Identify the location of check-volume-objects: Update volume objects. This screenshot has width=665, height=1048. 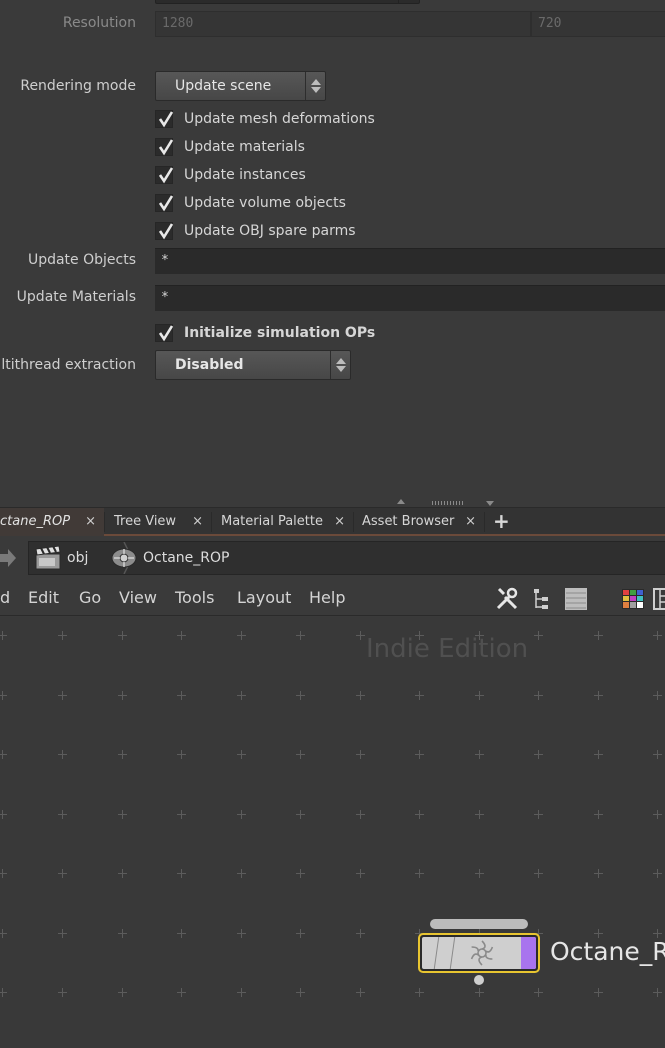
(250, 203).